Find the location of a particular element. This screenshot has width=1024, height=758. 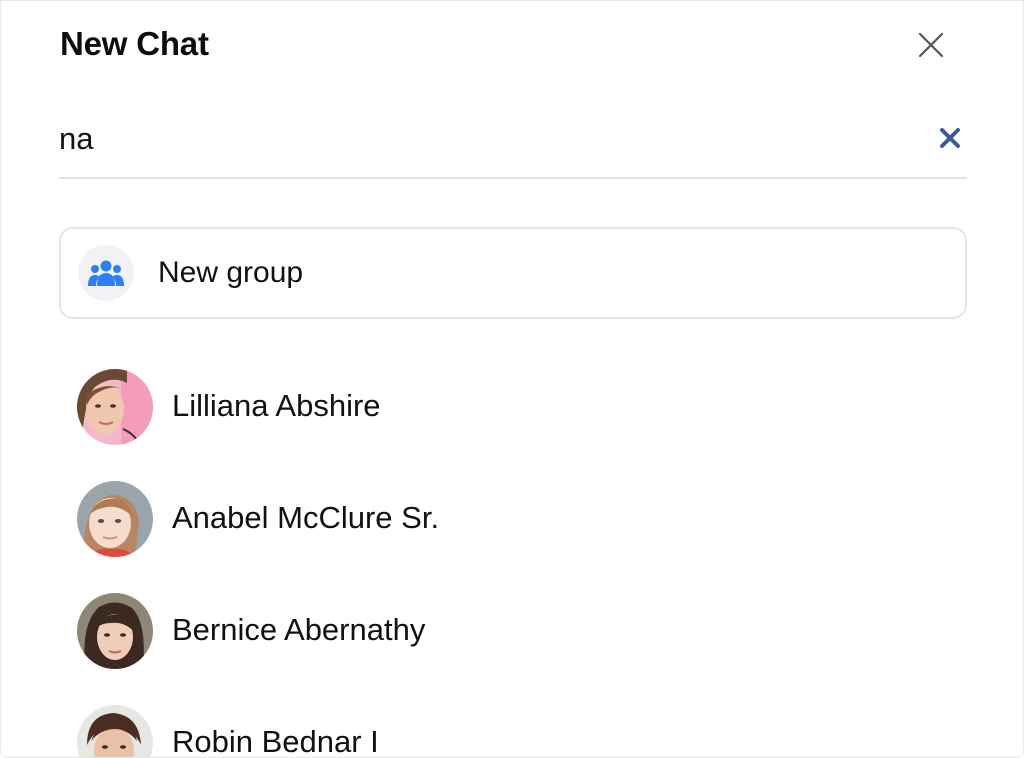

search-input is located at coordinates (484, 139).